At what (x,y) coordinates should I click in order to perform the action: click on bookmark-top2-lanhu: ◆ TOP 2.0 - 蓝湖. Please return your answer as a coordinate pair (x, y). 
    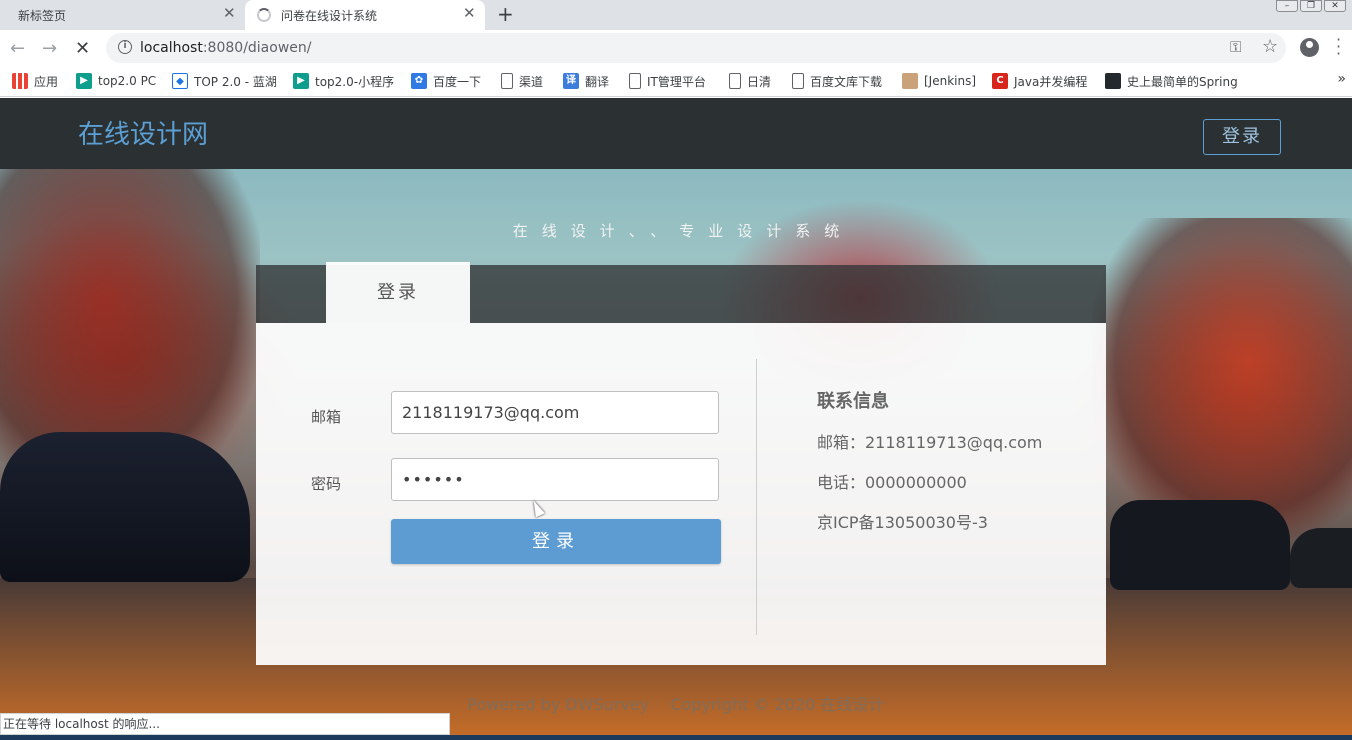
    Looking at the image, I should click on (224, 81).